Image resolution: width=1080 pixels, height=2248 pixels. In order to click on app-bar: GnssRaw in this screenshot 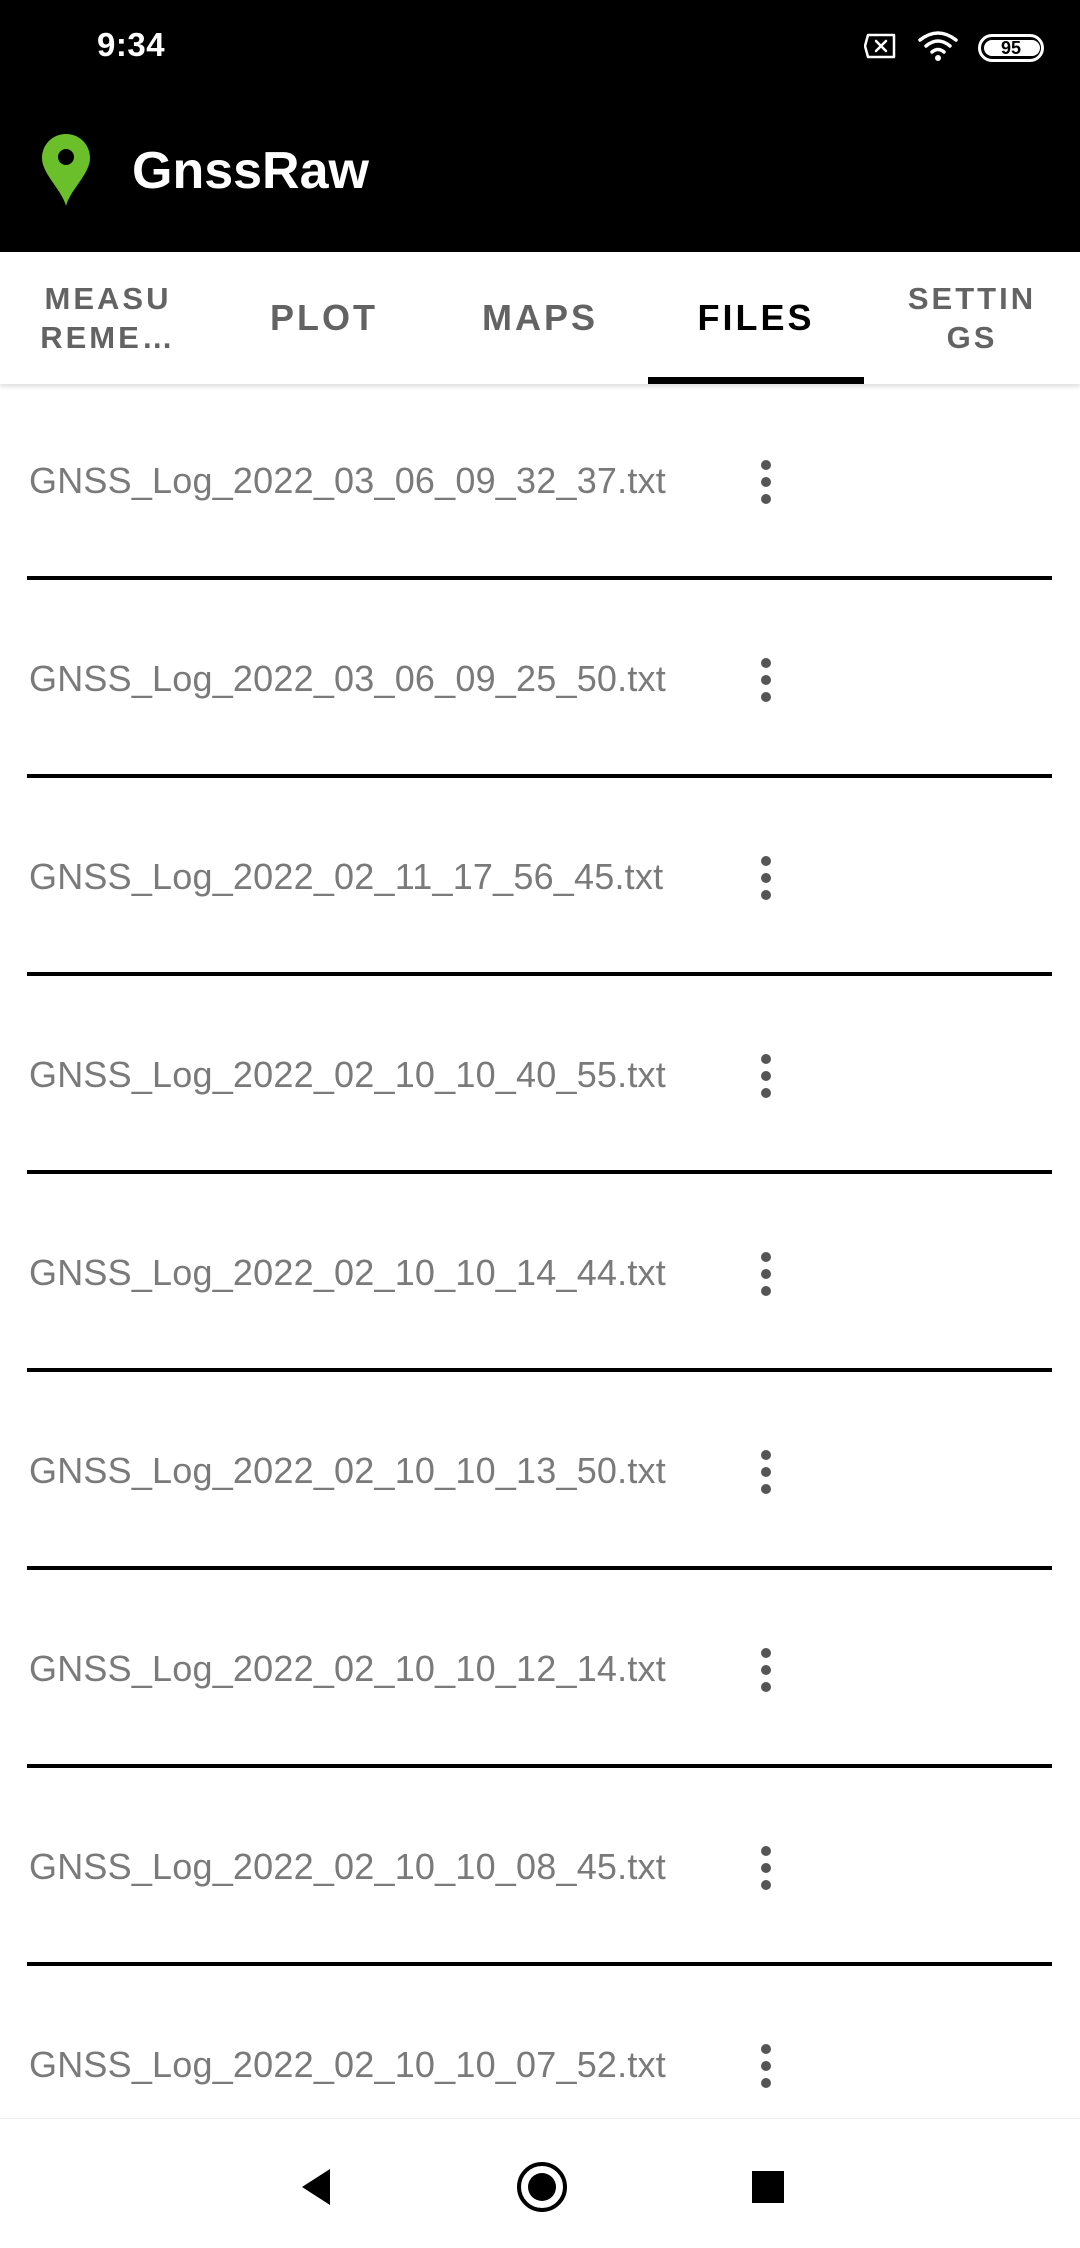, I will do `click(540, 174)`.